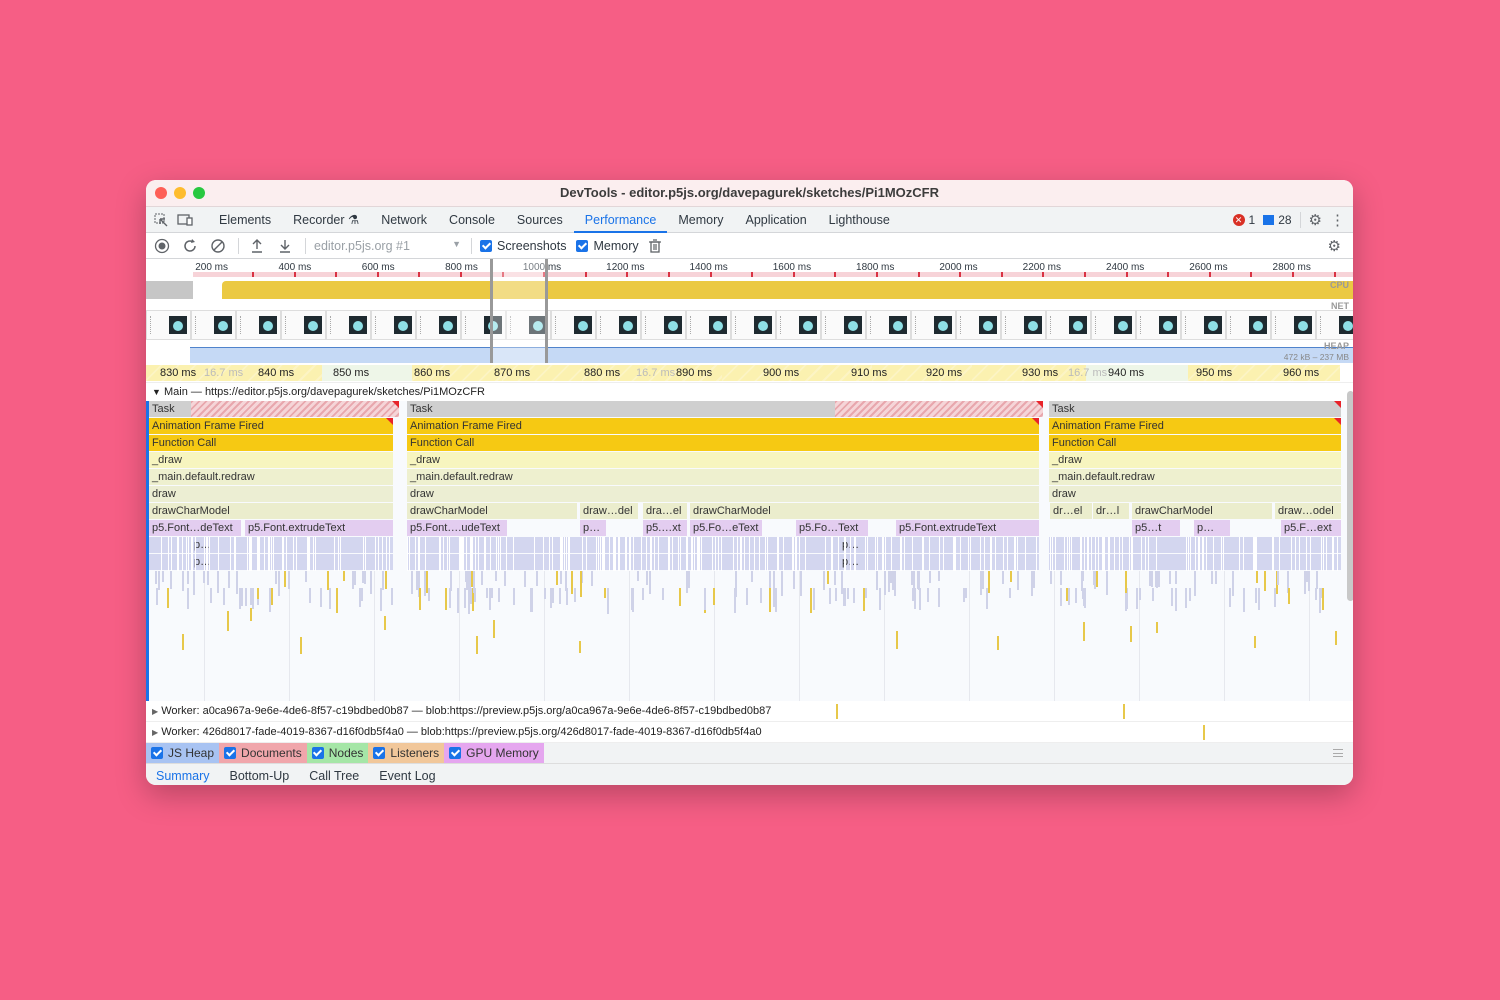 Image resolution: width=1500 pixels, height=1000 pixels. What do you see at coordinates (519, 311) in the screenshot?
I see `selection-window` at bounding box center [519, 311].